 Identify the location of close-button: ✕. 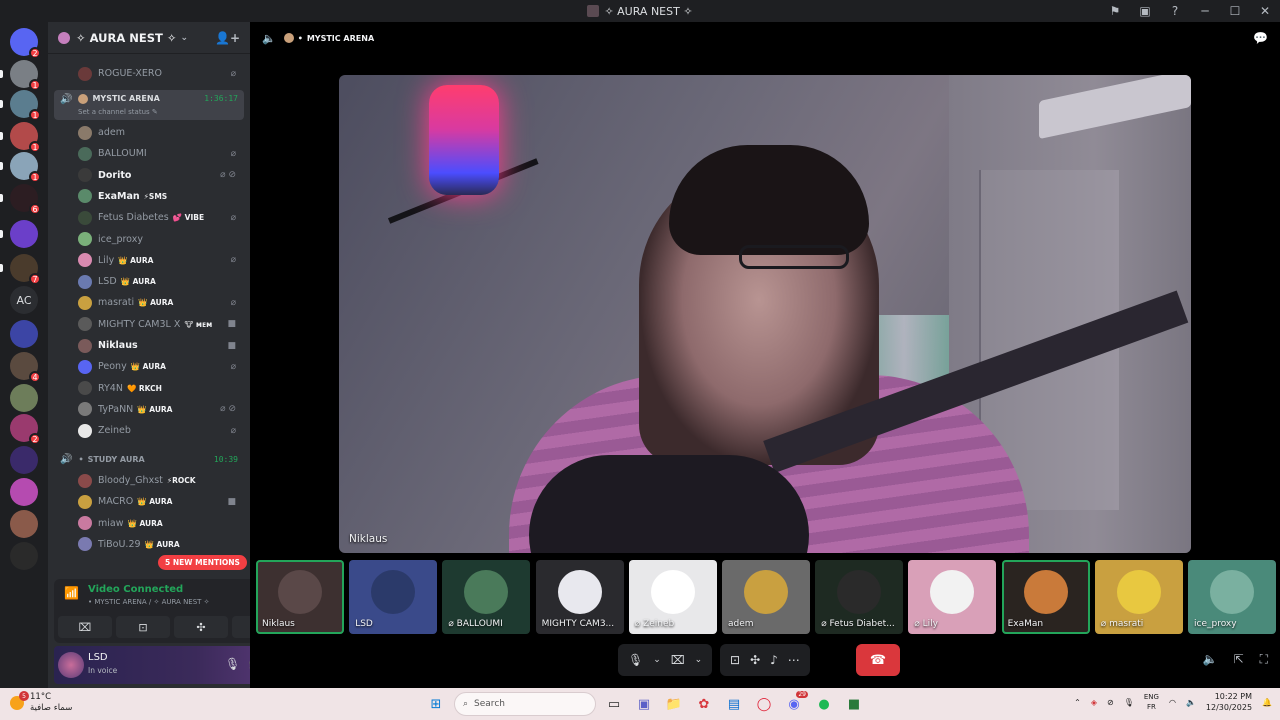
(1265, 11).